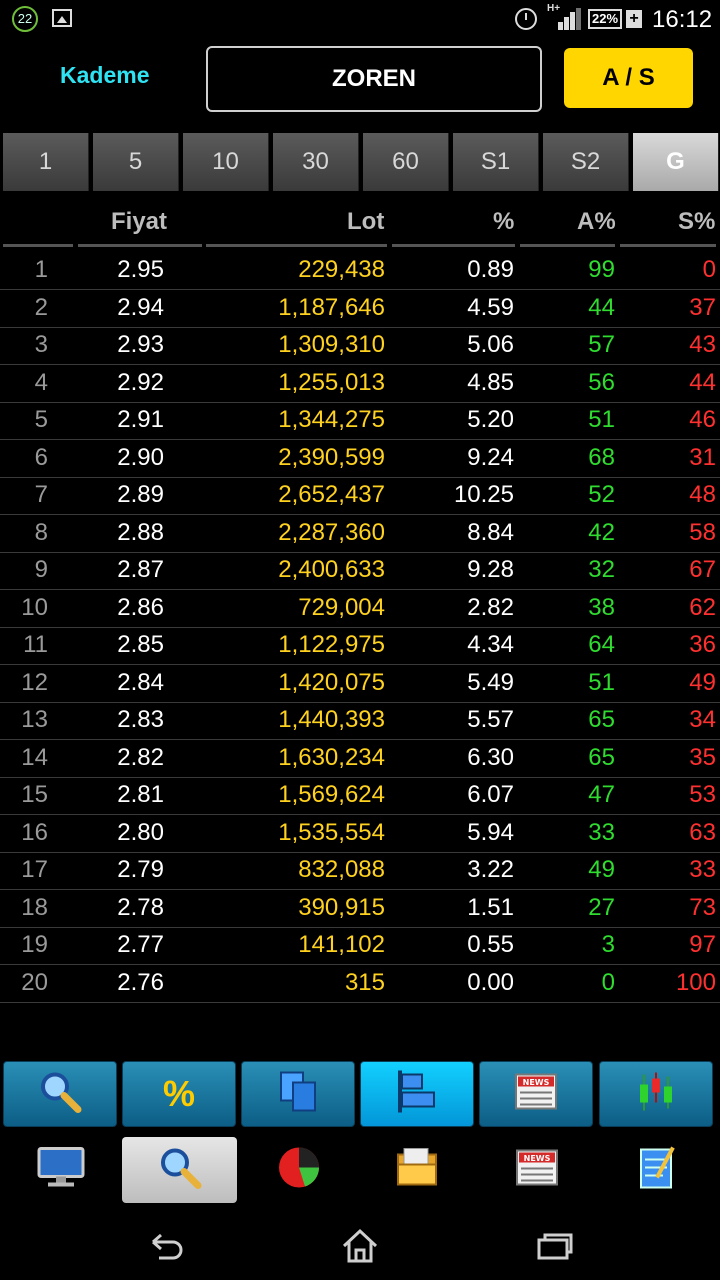 The width and height of the screenshot is (720, 1280). What do you see at coordinates (417, 1170) in the screenshot?
I see `nav-orders` at bounding box center [417, 1170].